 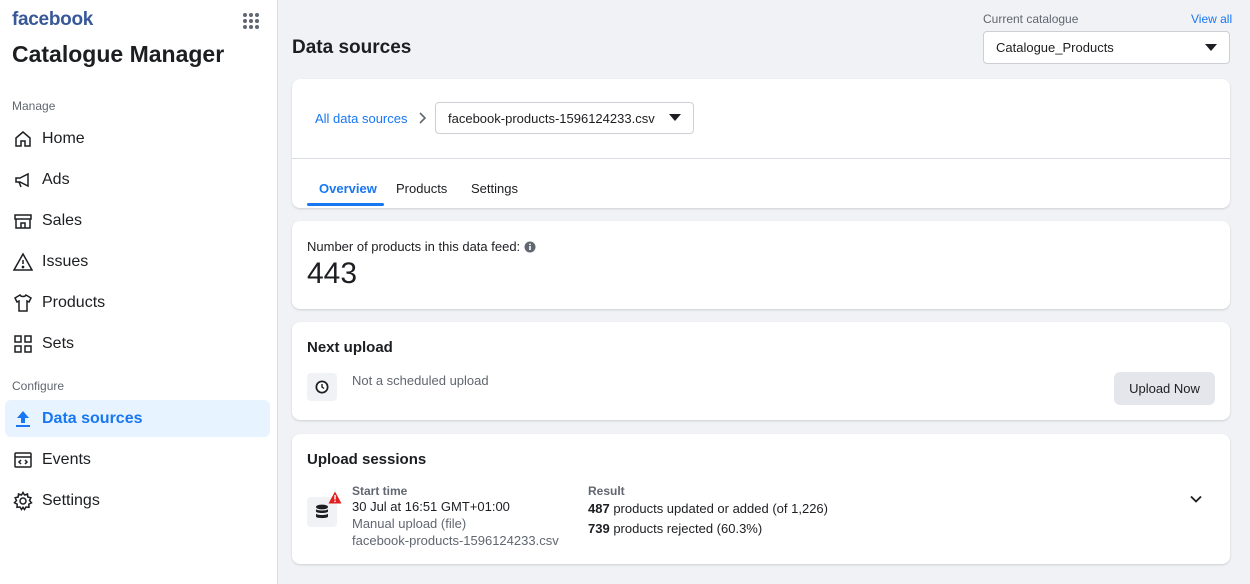 I want to click on catalogue-select-value: Catalogue_Products, so click(x=1055, y=47).